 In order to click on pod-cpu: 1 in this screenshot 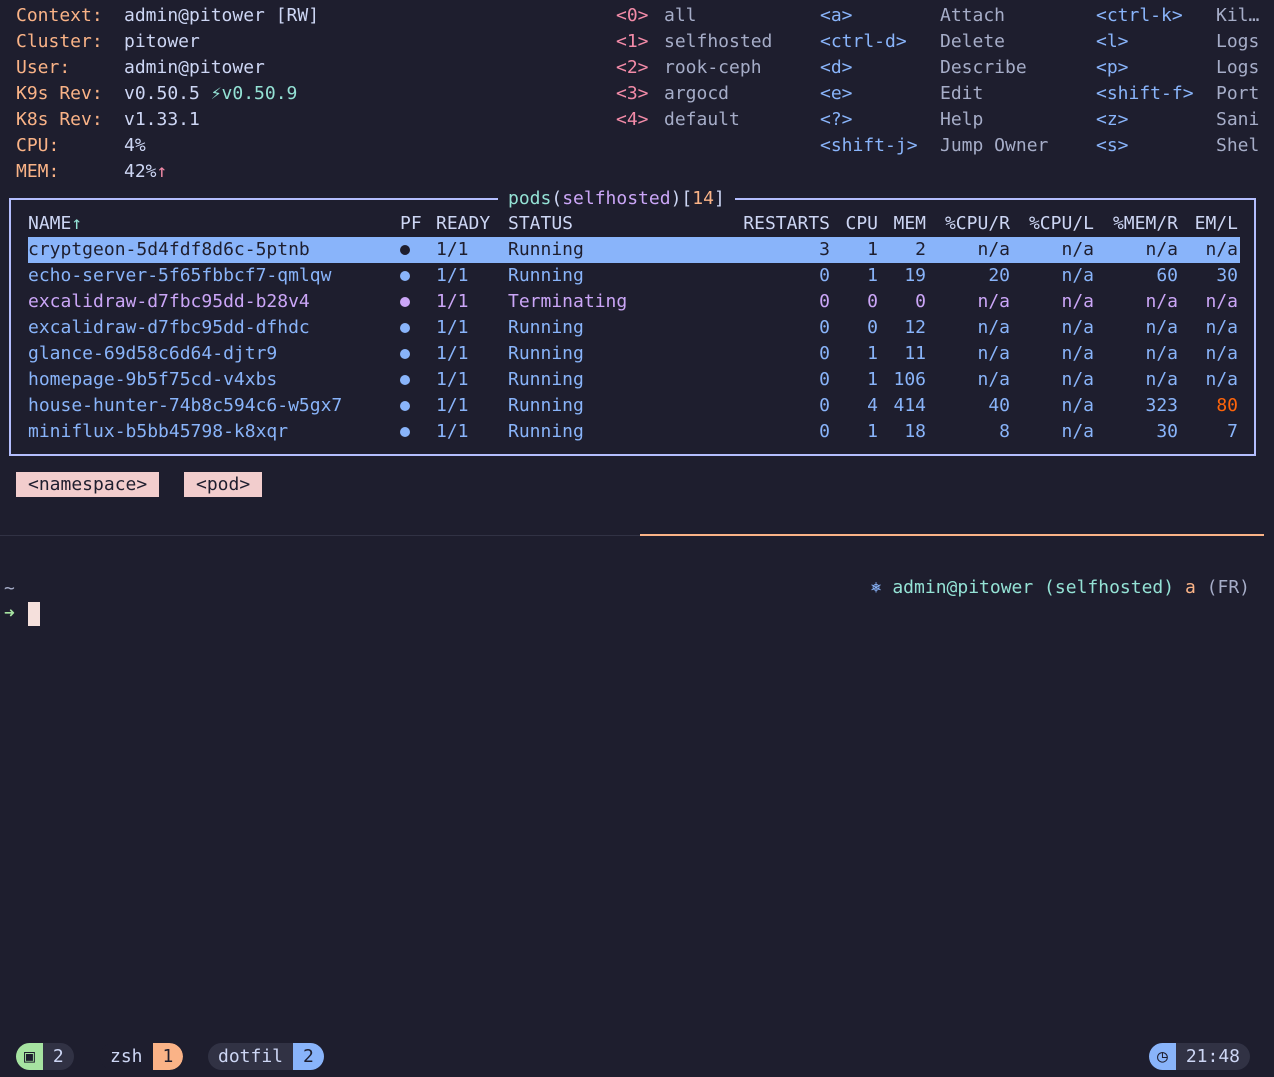, I will do `click(872, 275)`.